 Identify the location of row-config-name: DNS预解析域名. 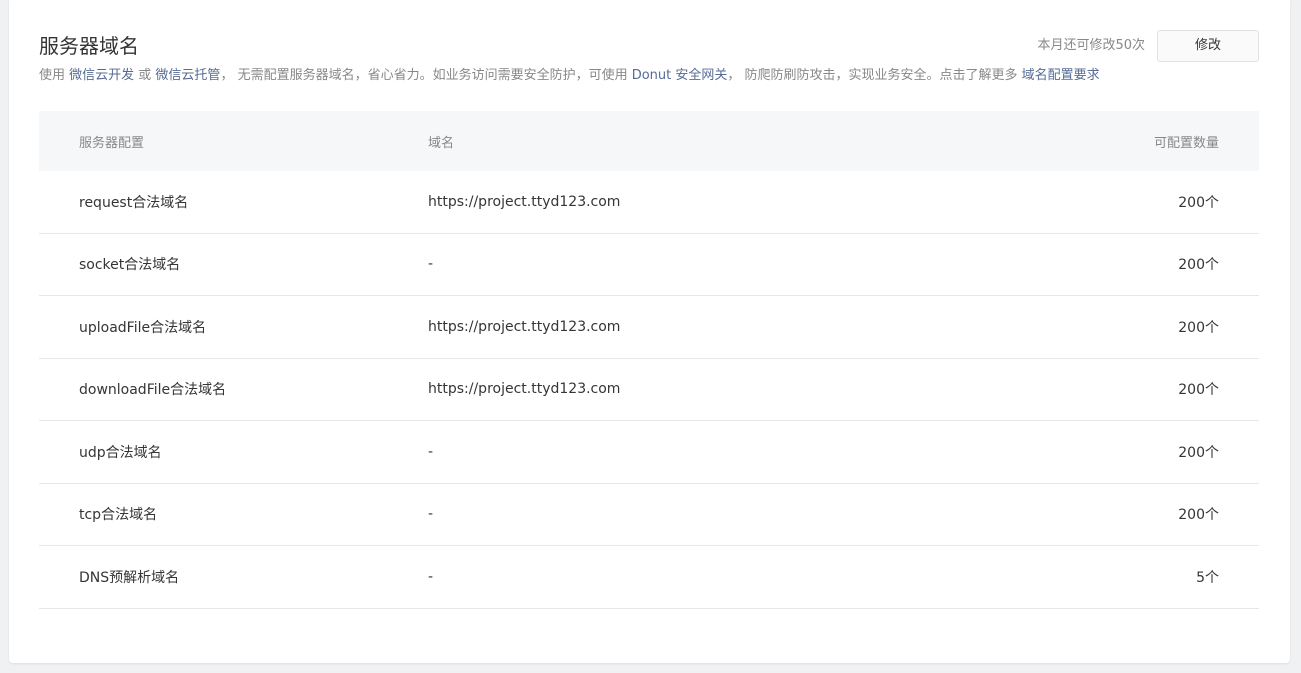
(129, 577).